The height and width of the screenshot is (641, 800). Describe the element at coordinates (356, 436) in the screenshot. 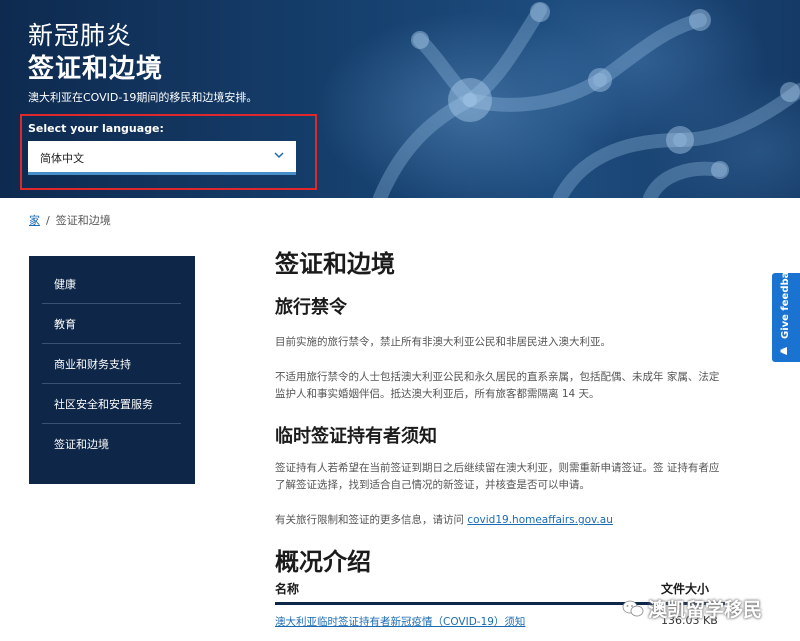

I see `temp-visa-heading: 临时签证持有者须知` at that location.